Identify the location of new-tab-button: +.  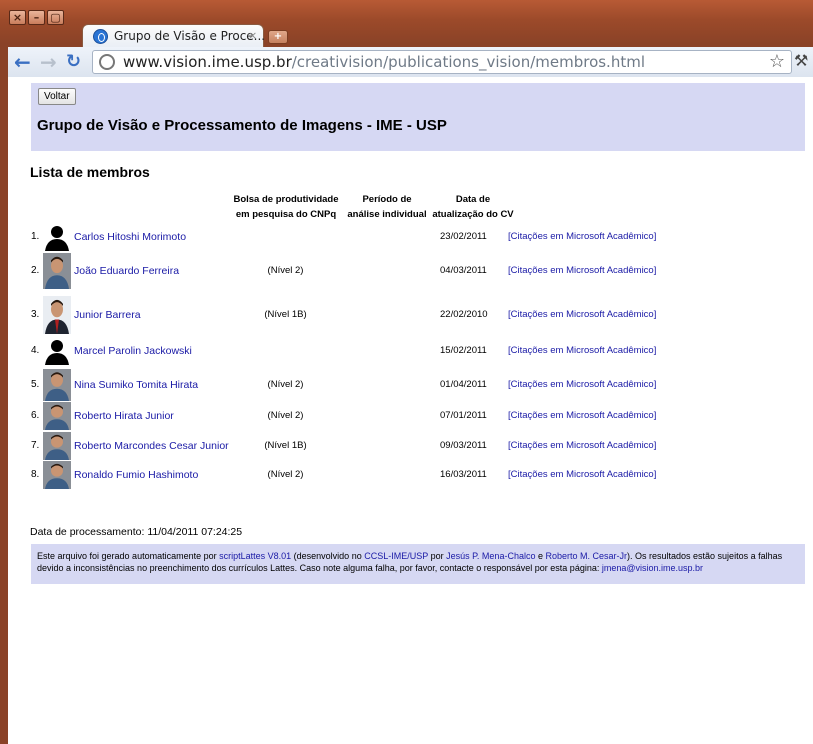
(278, 37).